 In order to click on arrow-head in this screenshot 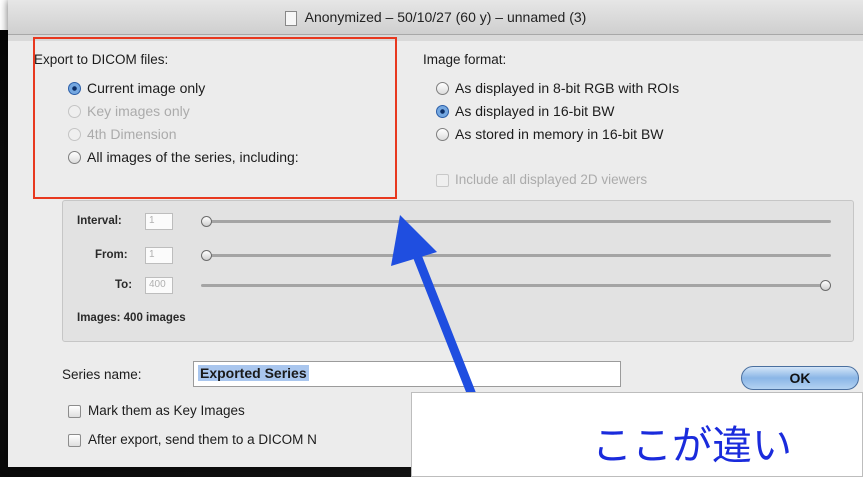, I will do `click(414, 240)`.